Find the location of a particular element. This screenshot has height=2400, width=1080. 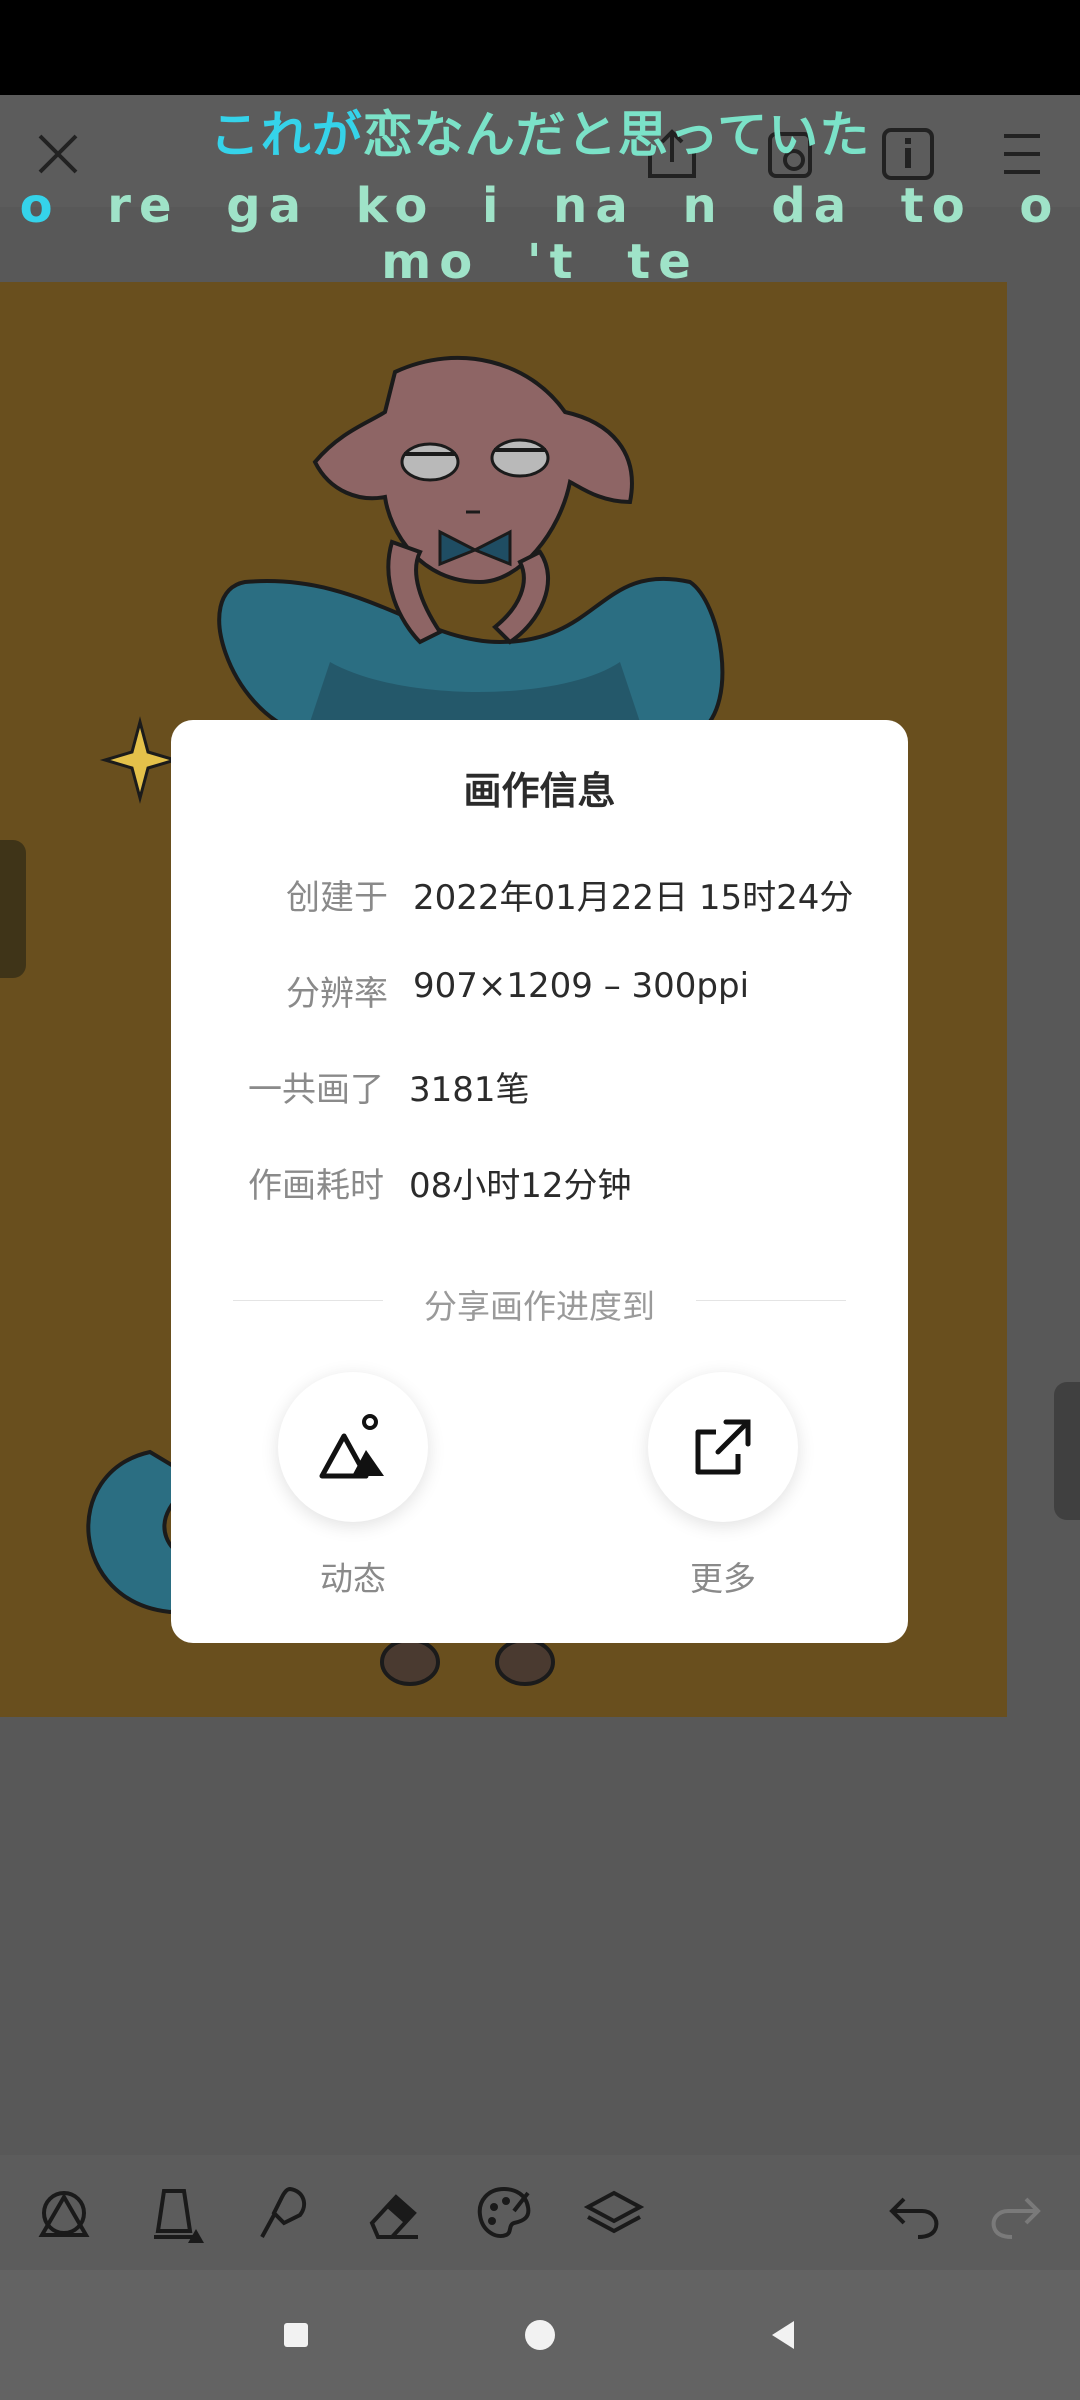

info-label: 分辨率 is located at coordinates (337, 994).